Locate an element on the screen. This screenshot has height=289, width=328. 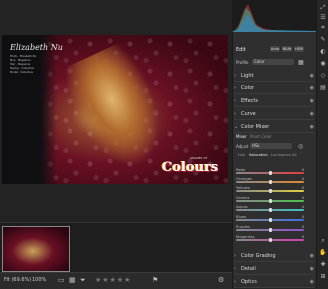
section-optics: › Optics ◉ is located at coordinates (274, 282).